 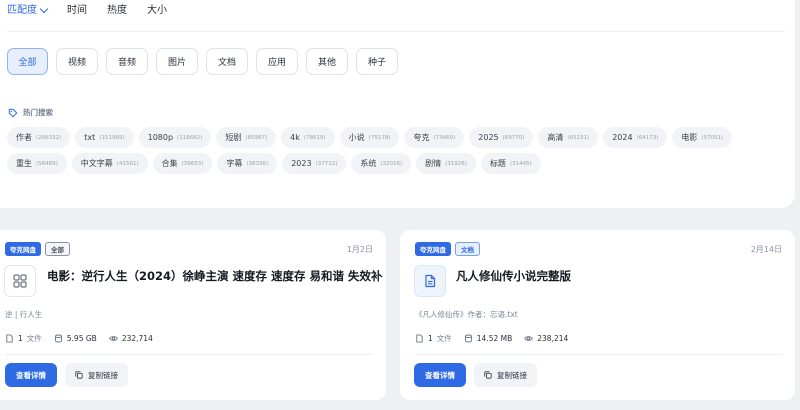 I want to click on hot-search-tag: 系统 (32016), so click(x=381, y=163).